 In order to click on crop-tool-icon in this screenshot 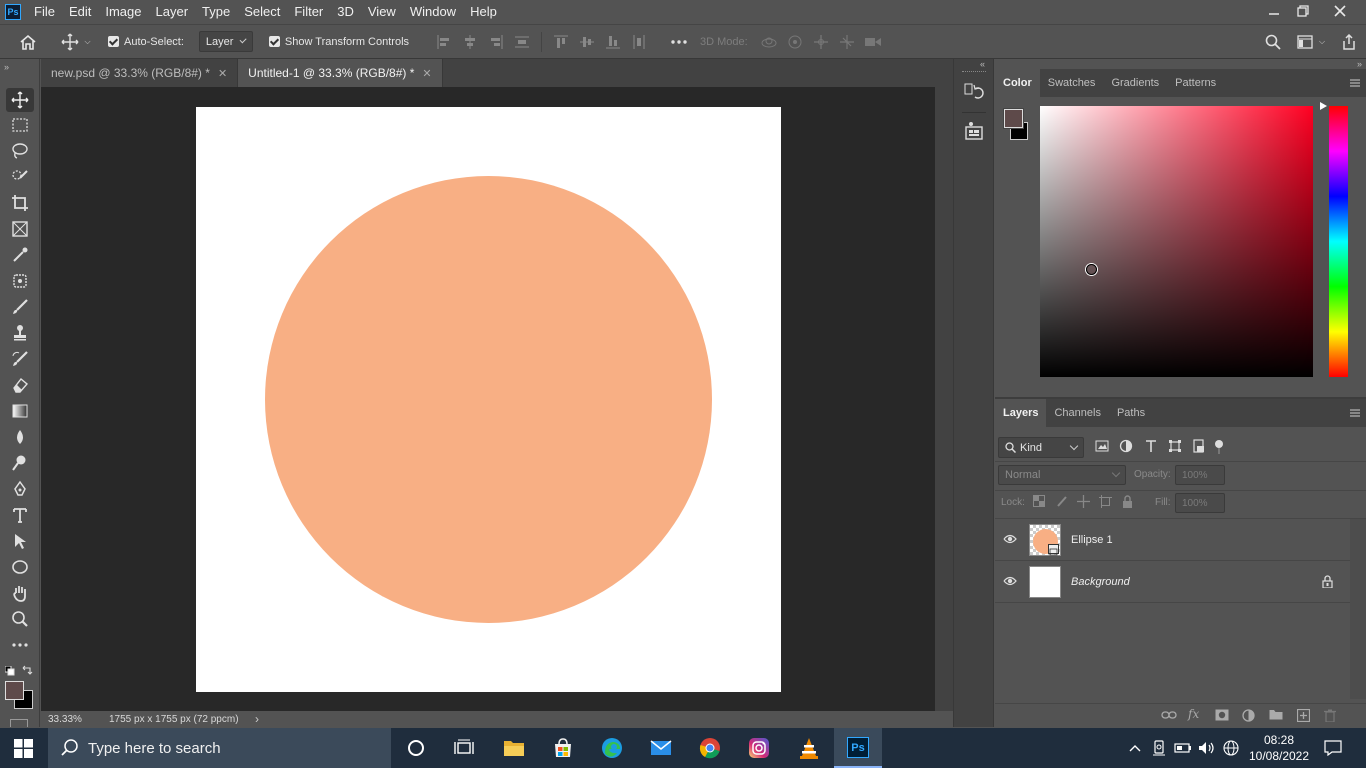, I will do `click(20, 203)`.